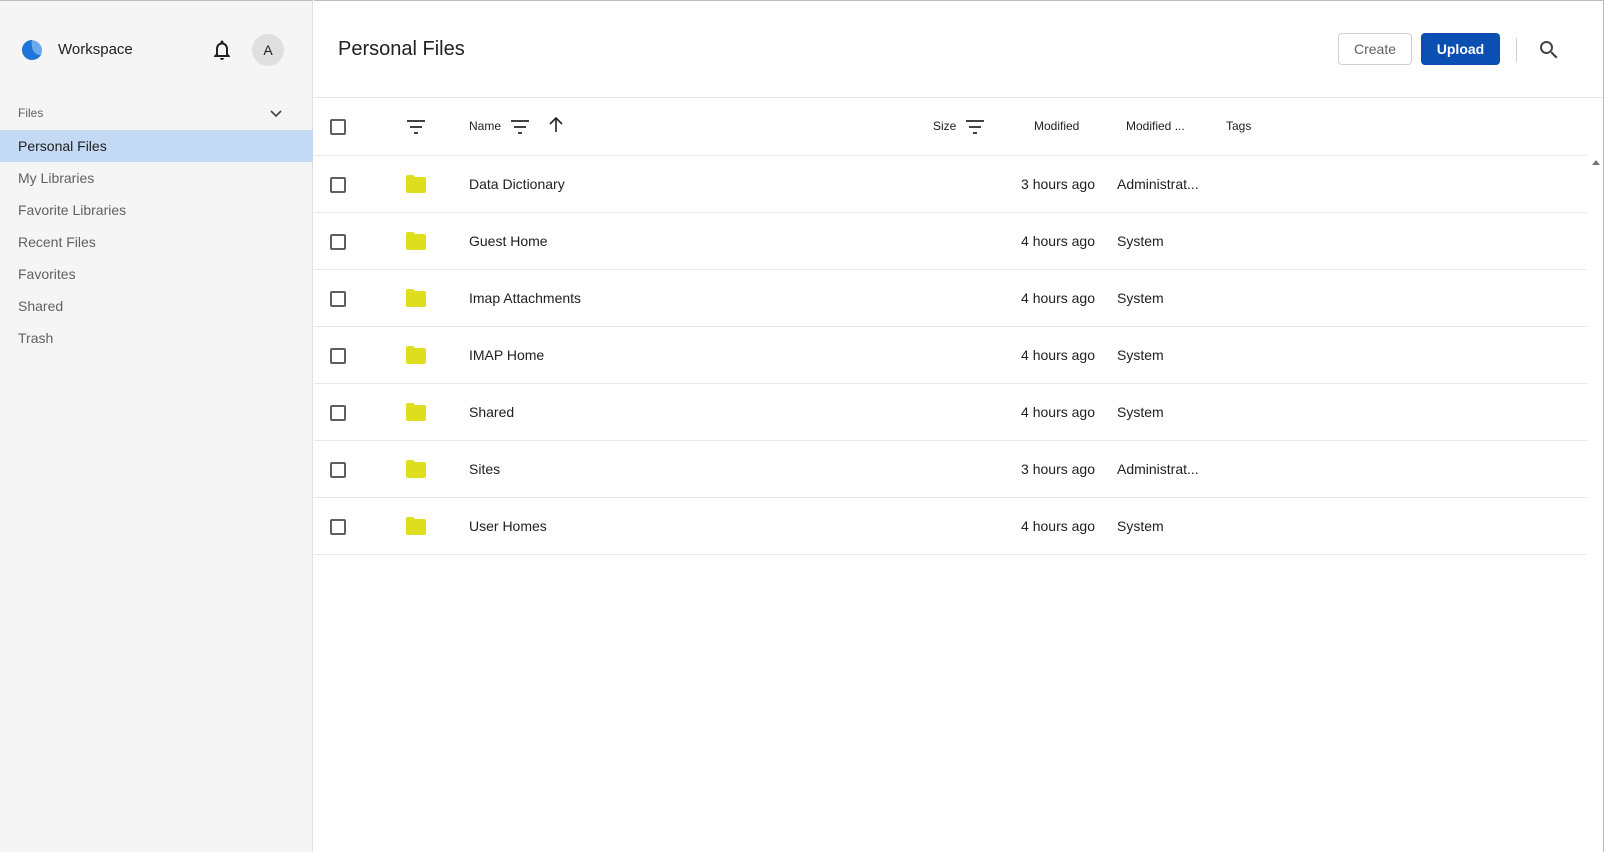 The image size is (1604, 852). What do you see at coordinates (950, 298) in the screenshot?
I see `table-row: Imap Attachments 4 hours ago System` at bounding box center [950, 298].